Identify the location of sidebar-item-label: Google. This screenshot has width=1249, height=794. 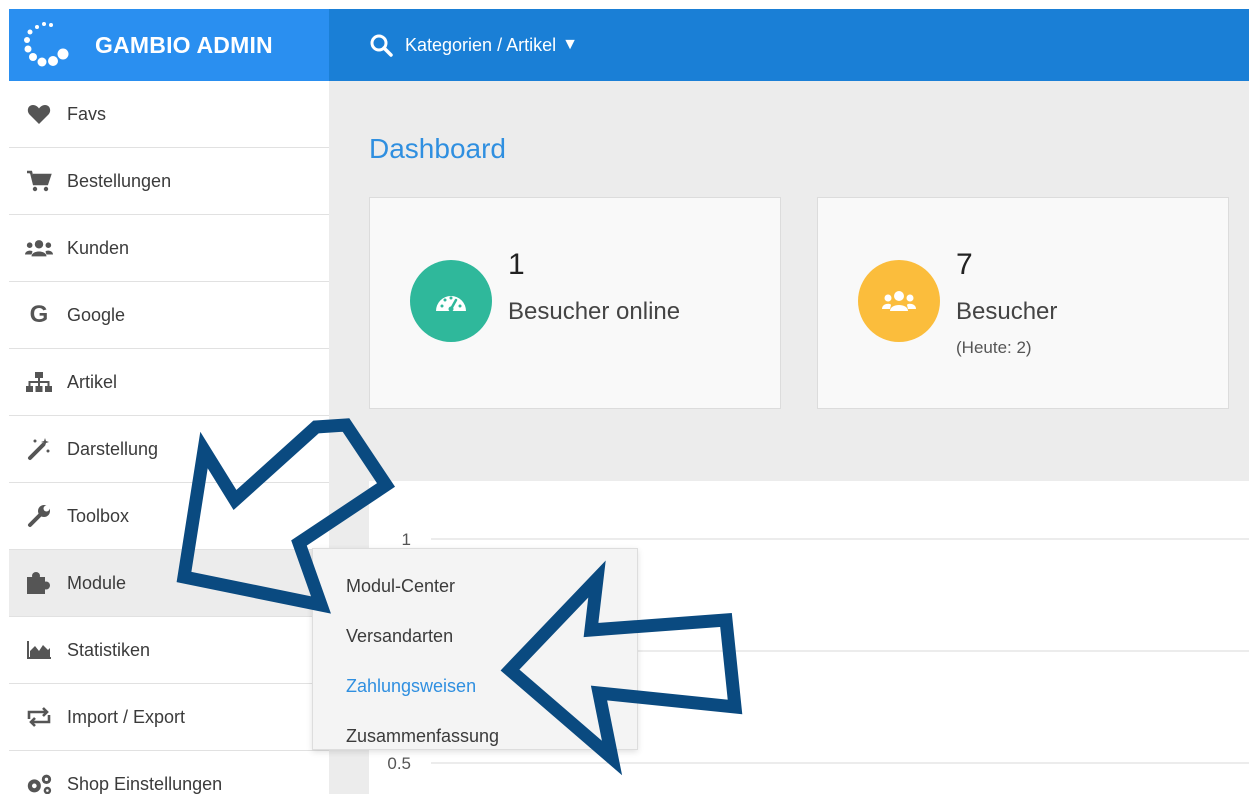
(96, 314).